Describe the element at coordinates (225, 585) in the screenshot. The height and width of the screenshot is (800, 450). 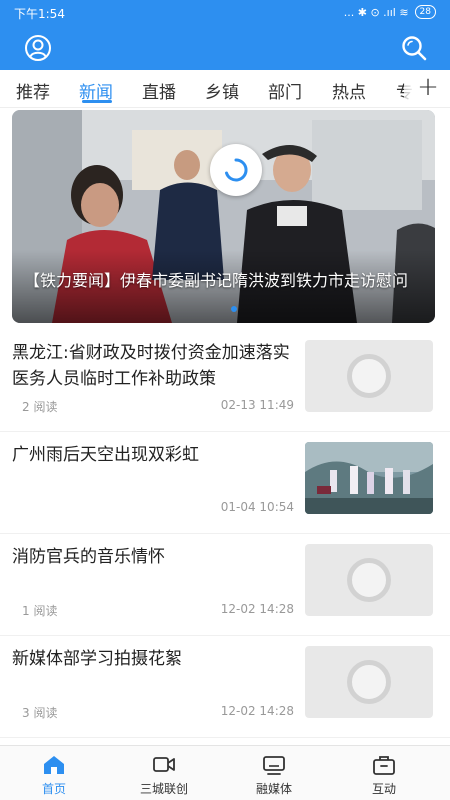
I see `news-item: 消防官兵的音乐情怀 1 阅读 12-02 14:28` at that location.